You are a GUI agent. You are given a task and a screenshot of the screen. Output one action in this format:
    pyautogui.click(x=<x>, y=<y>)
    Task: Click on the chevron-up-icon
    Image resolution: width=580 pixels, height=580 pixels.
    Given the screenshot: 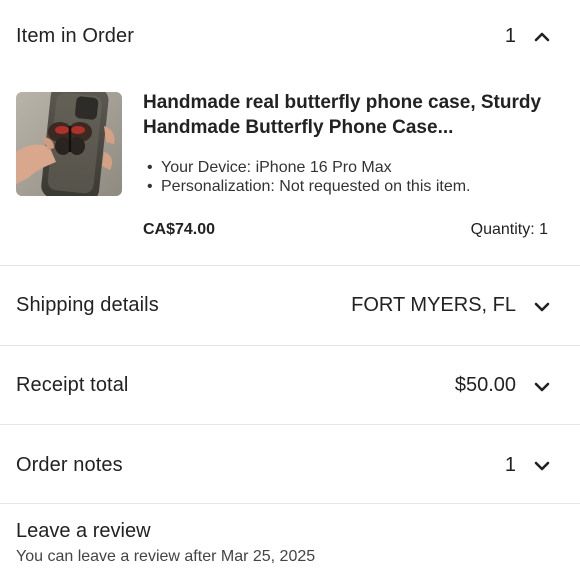 What is the action you would take?
    pyautogui.click(x=542, y=37)
    